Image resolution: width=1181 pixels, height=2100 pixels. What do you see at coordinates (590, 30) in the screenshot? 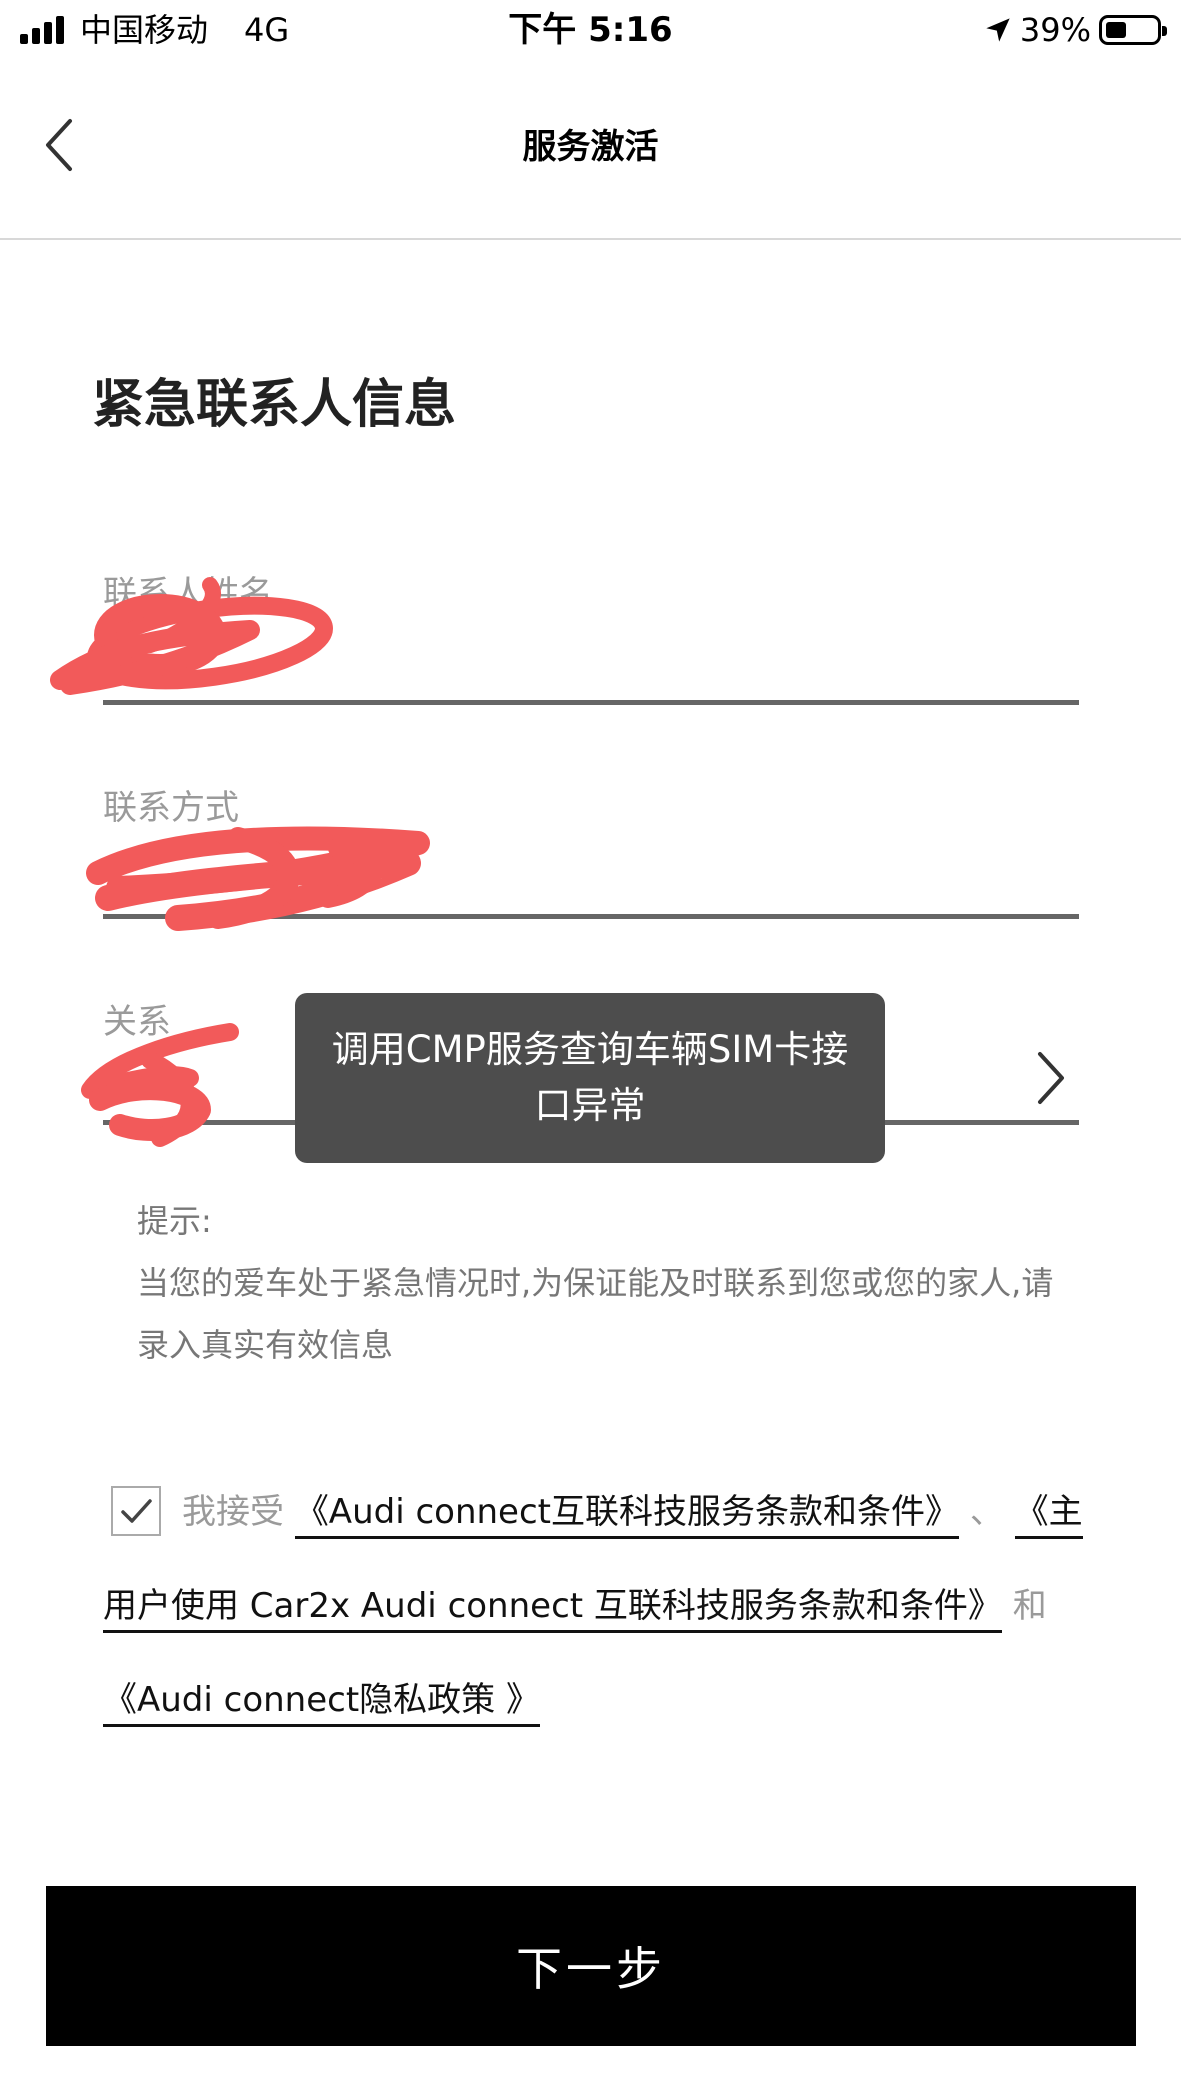
I see `status-bar: 中国移动 4G 下午 5:16 39%` at bounding box center [590, 30].